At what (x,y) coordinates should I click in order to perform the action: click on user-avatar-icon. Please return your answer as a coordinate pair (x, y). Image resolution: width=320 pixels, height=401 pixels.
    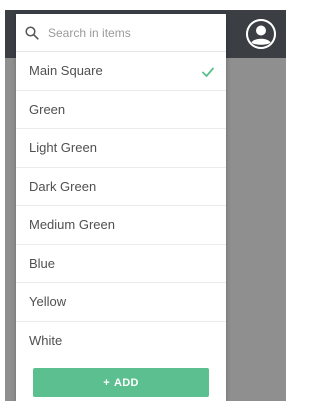
    Looking at the image, I should click on (261, 34).